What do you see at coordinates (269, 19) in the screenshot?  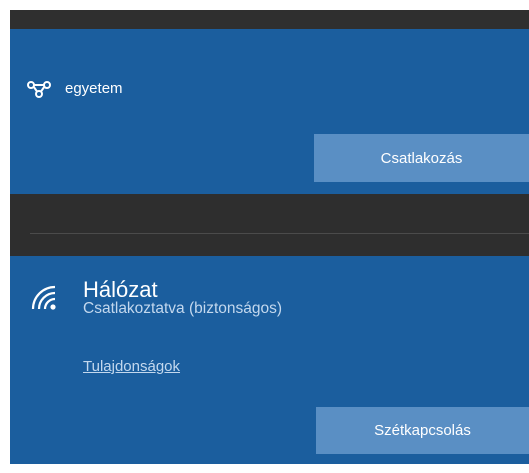 I see `flyout-top-strip` at bounding box center [269, 19].